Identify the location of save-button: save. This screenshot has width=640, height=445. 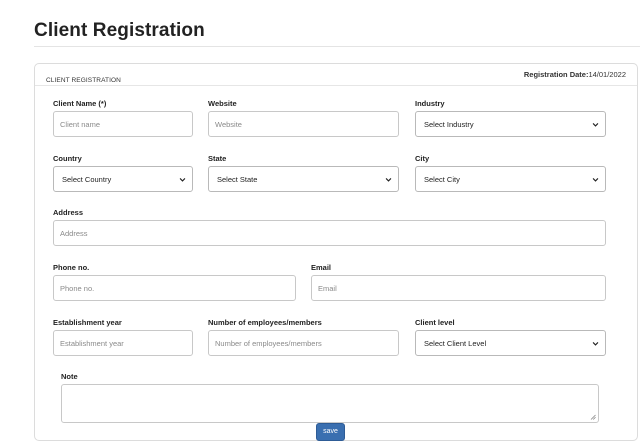
(330, 432).